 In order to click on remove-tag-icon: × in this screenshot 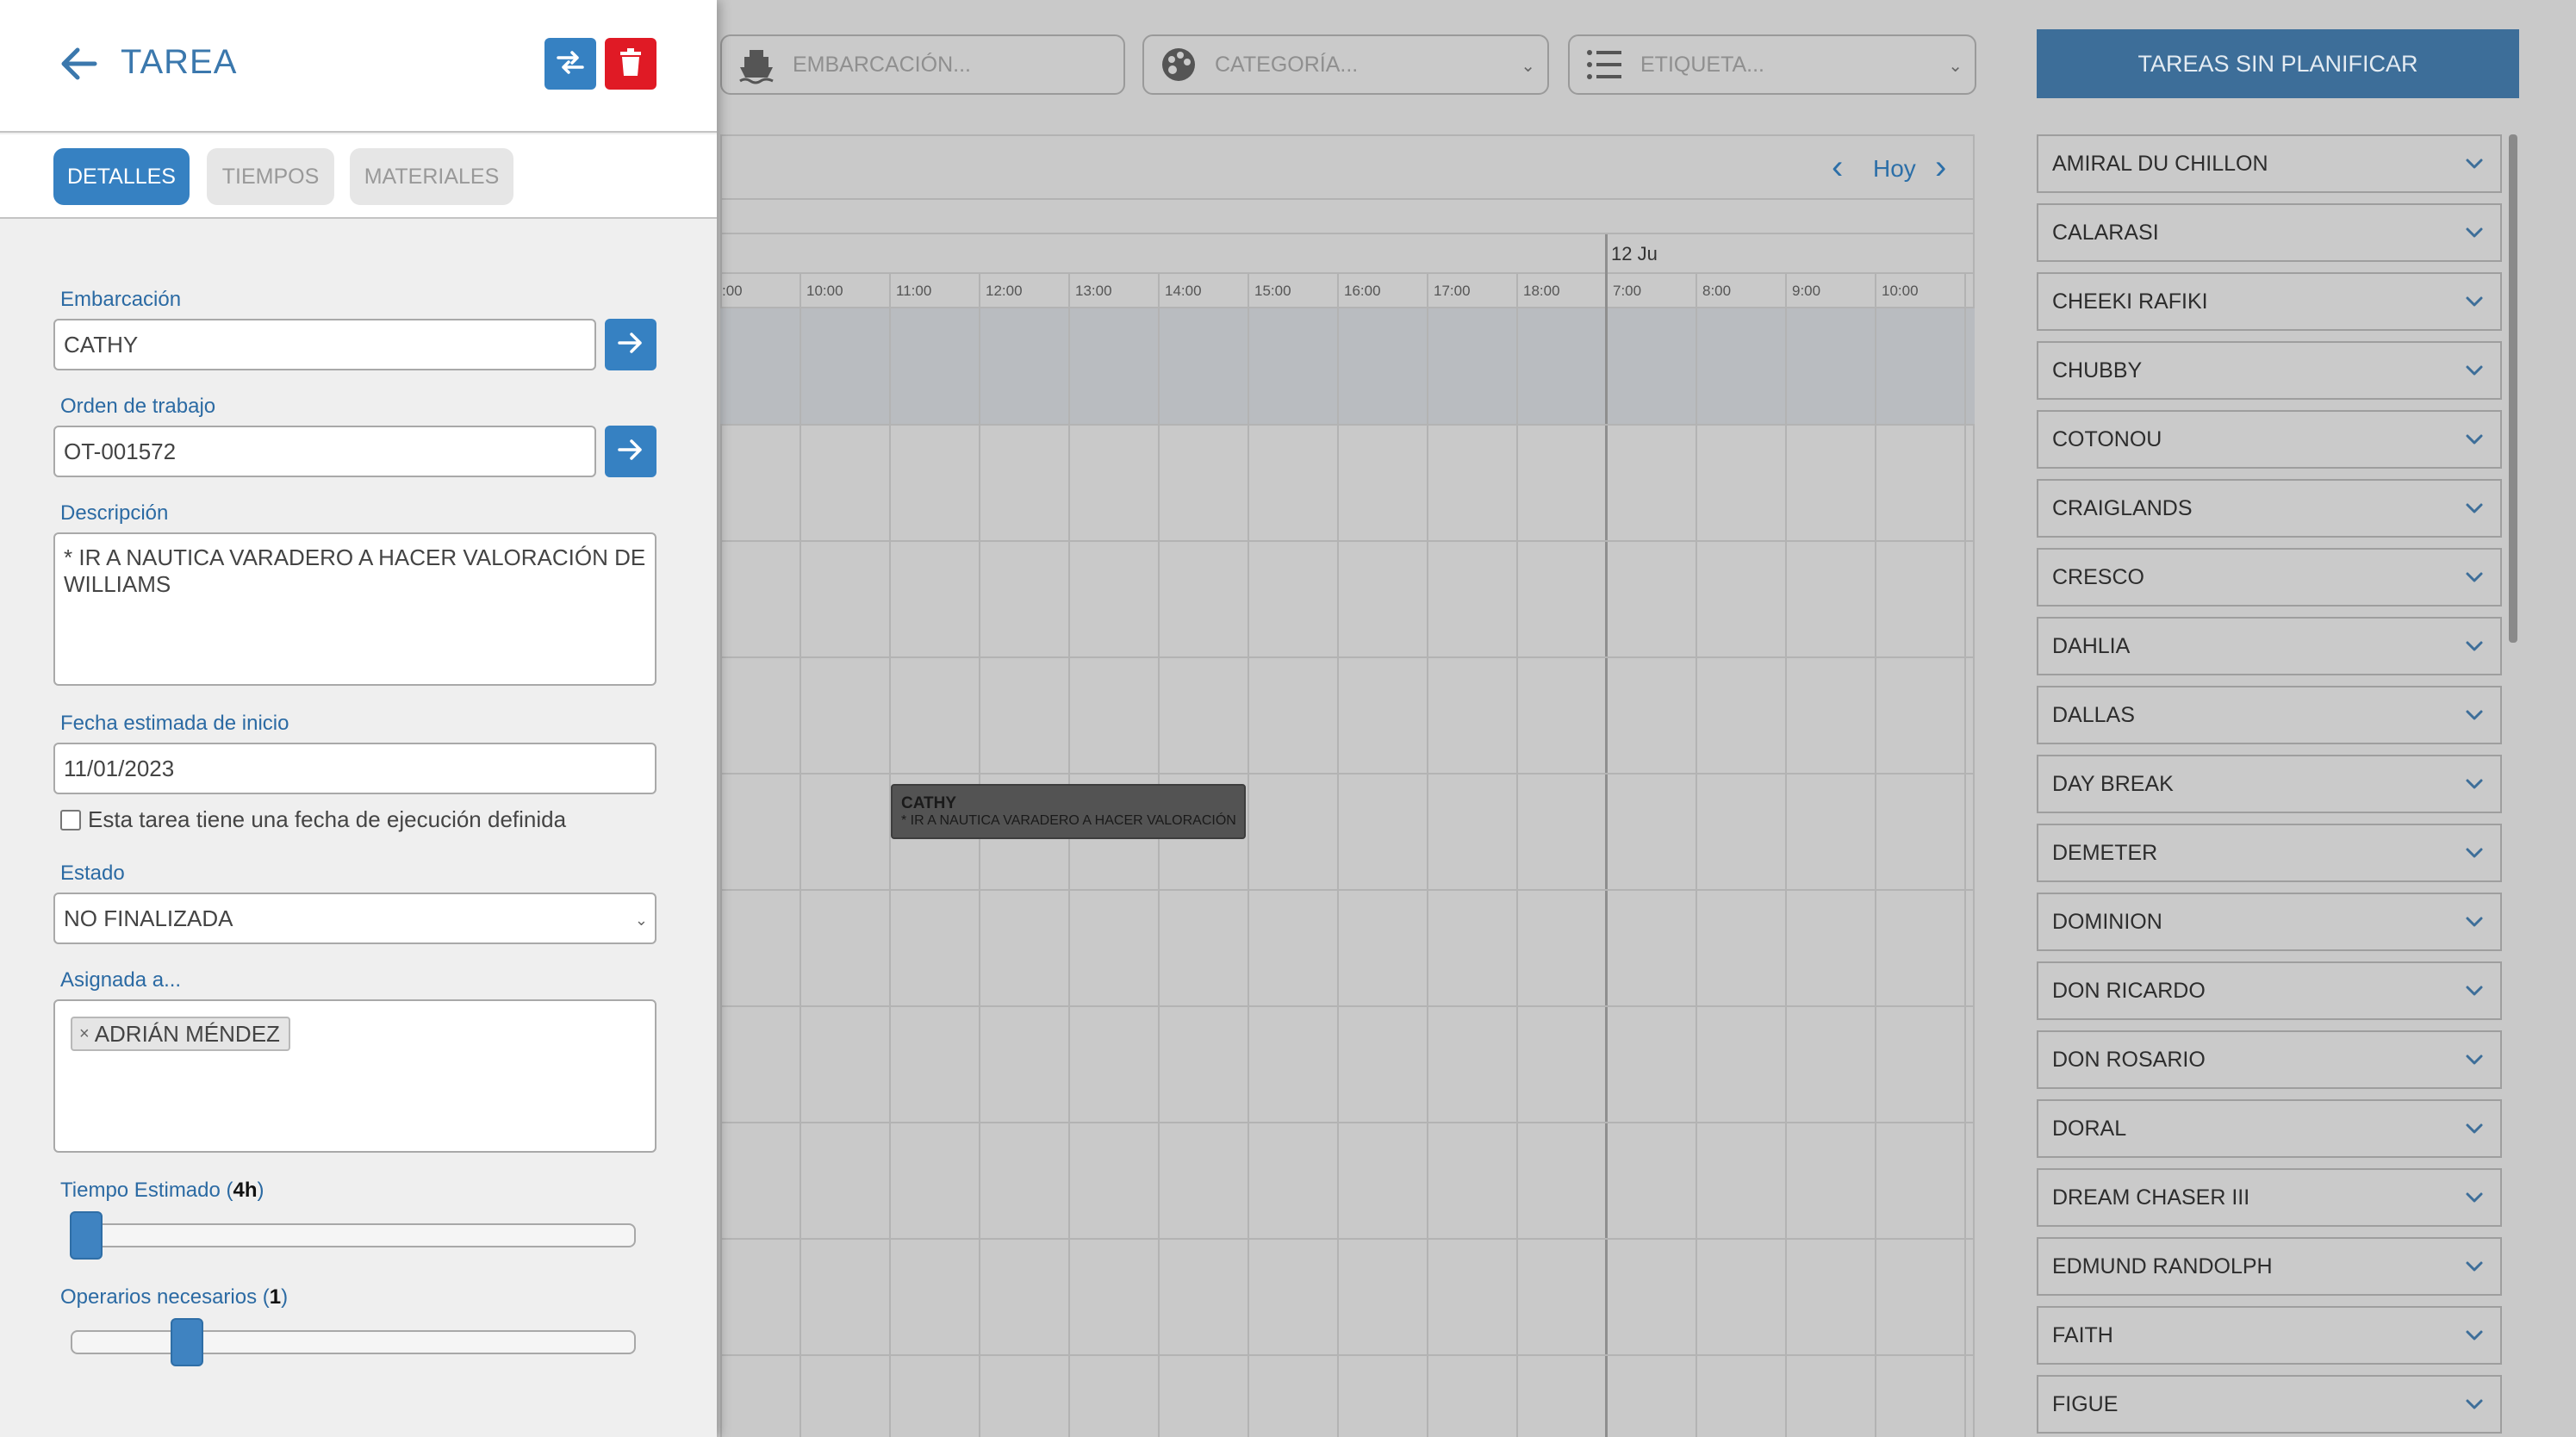, I will do `click(85, 1034)`.